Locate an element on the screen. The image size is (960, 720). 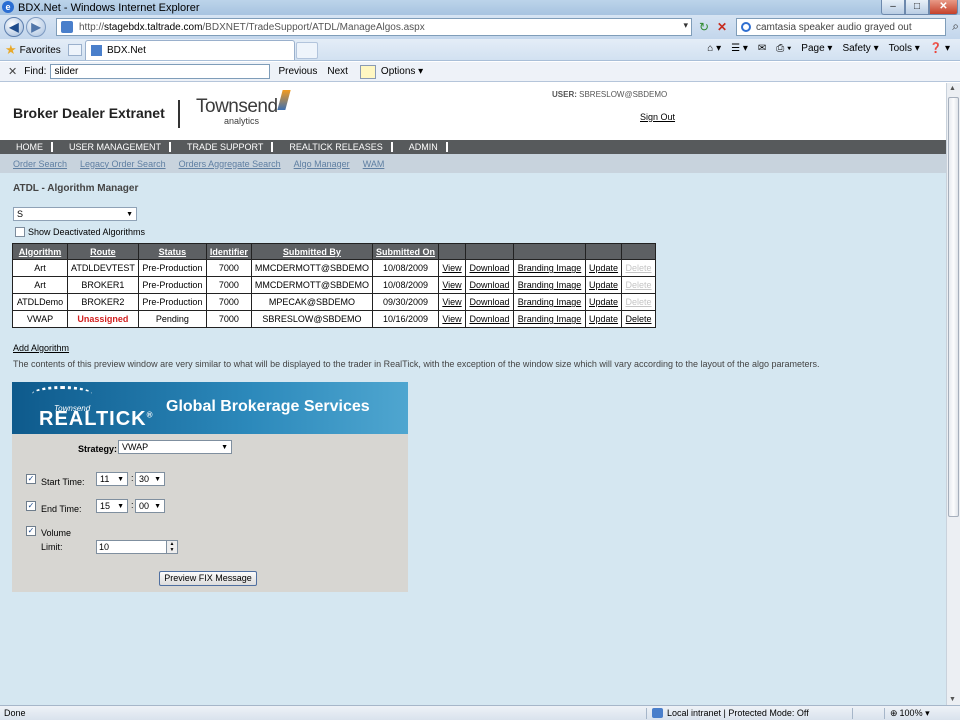
cell-route-unassigned: Unassigned is located at coordinates (103, 319).